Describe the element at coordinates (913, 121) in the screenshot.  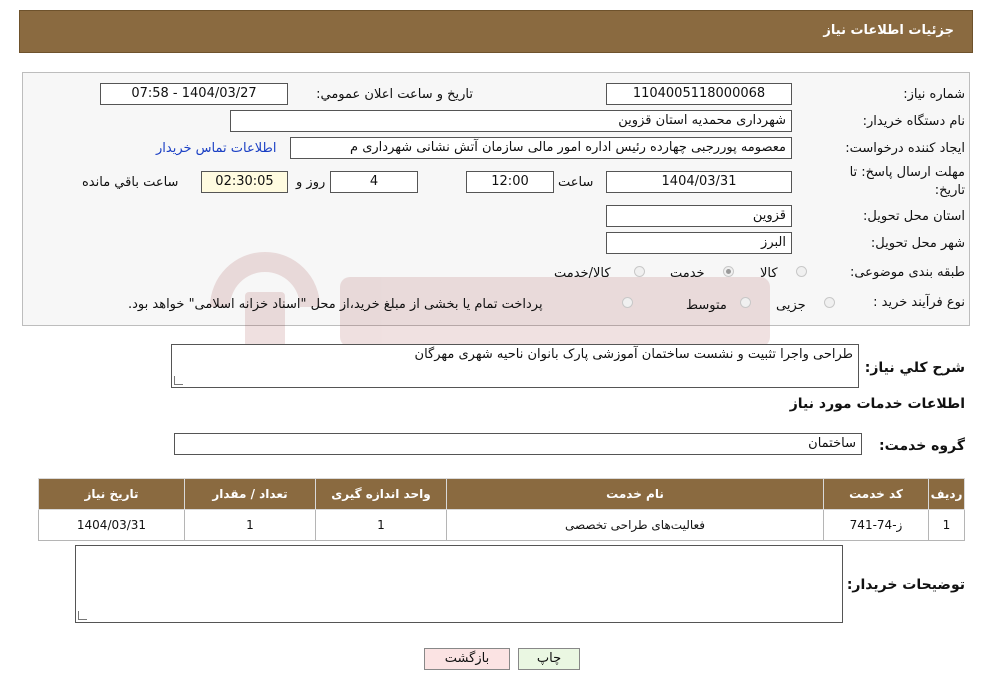
I see `buyer-org-label: نام دستگاه خريدار:` at that location.